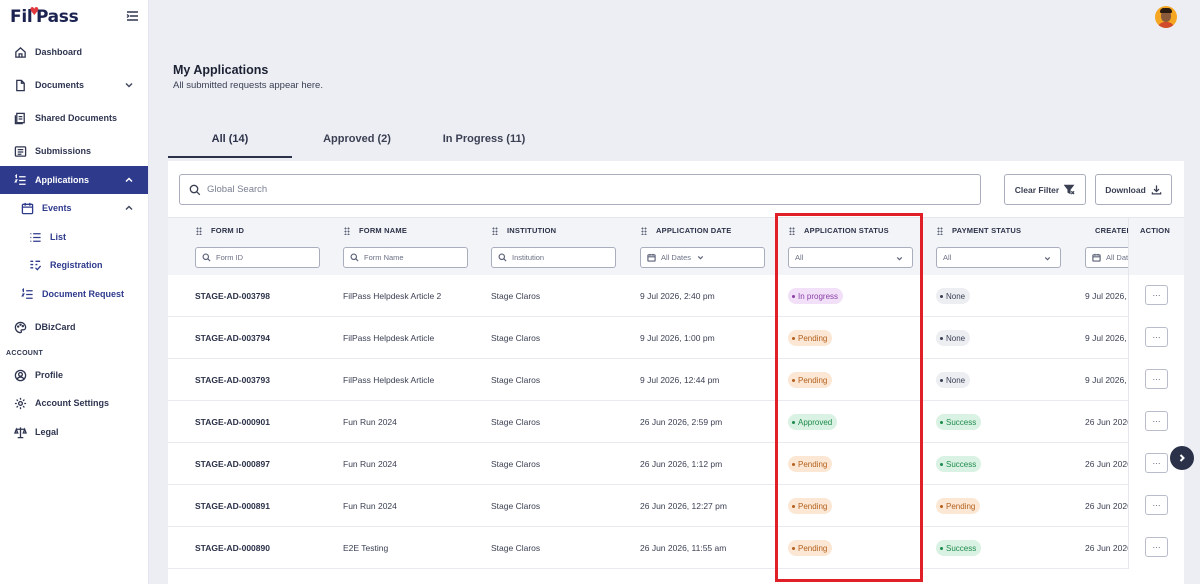  I want to click on gear-icon, so click(20, 403).